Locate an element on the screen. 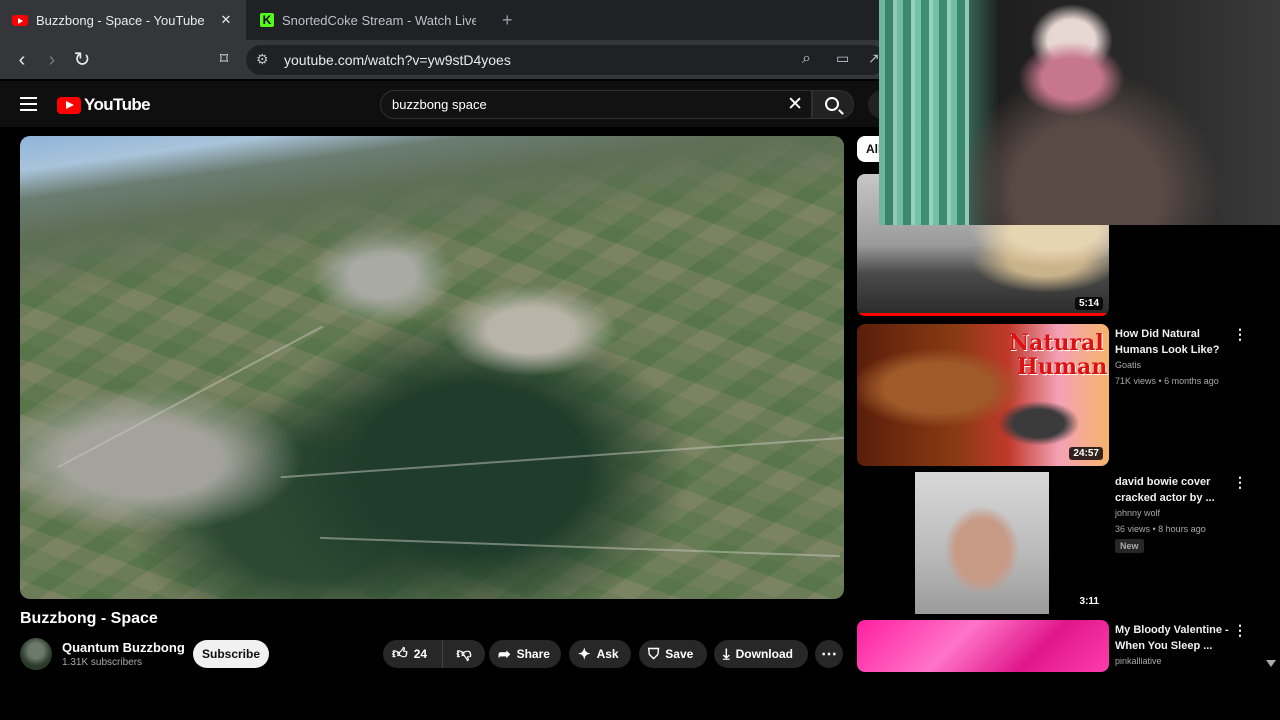 This screenshot has width=1280, height=720. search-icon is located at coordinates (832, 104).